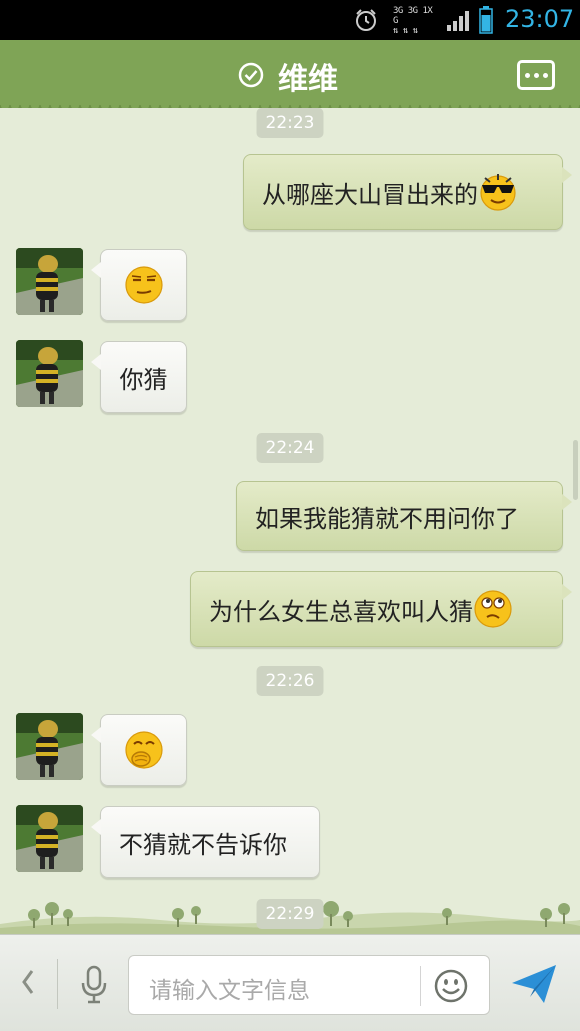 This screenshot has width=580, height=1031. What do you see at coordinates (451, 986) in the screenshot?
I see `smiley-icon` at bounding box center [451, 986].